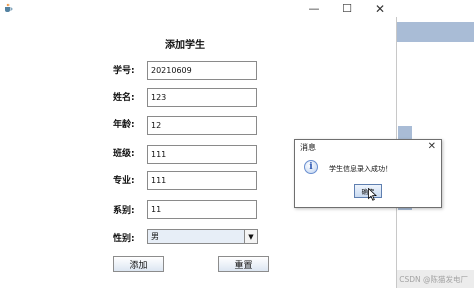 The image size is (474, 288). Describe the element at coordinates (202, 154) in the screenshot. I see `class-input` at that location.